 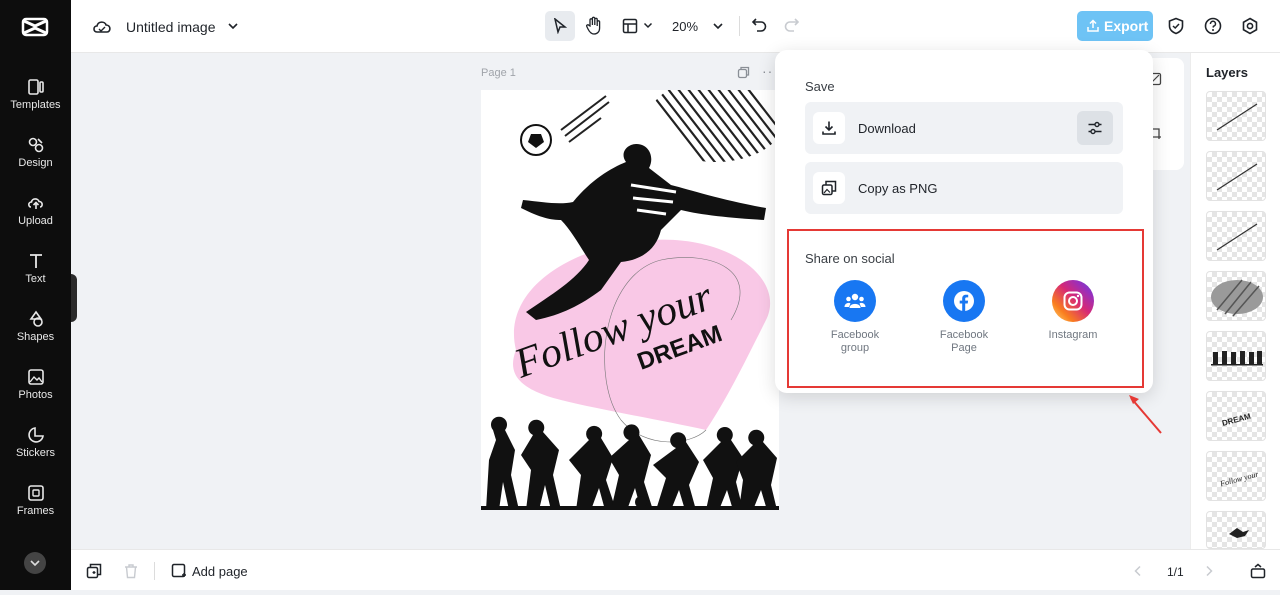 What do you see at coordinates (1145, 414) in the screenshot?
I see `red-arrow-annotation` at bounding box center [1145, 414].